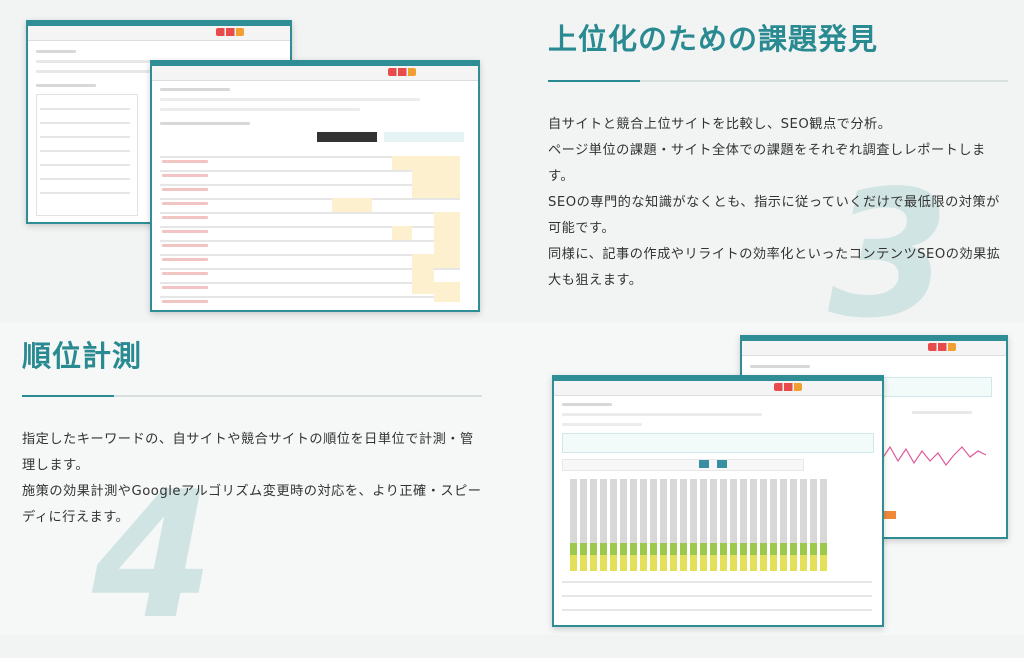 This screenshot has height=658, width=1024. Describe the element at coordinates (778, 81) in the screenshot. I see `section-3-divider` at that location.